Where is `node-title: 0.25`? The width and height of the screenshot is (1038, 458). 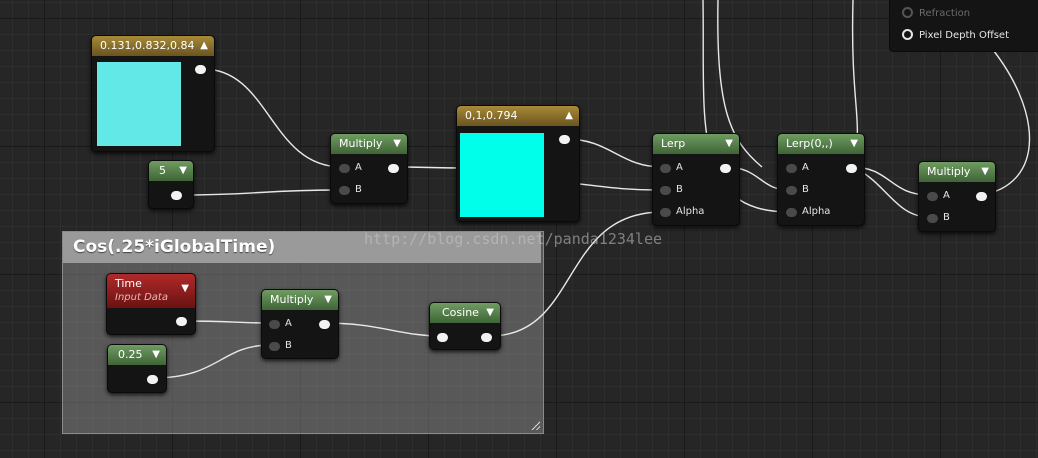 node-title: 0.25 is located at coordinates (130, 354).